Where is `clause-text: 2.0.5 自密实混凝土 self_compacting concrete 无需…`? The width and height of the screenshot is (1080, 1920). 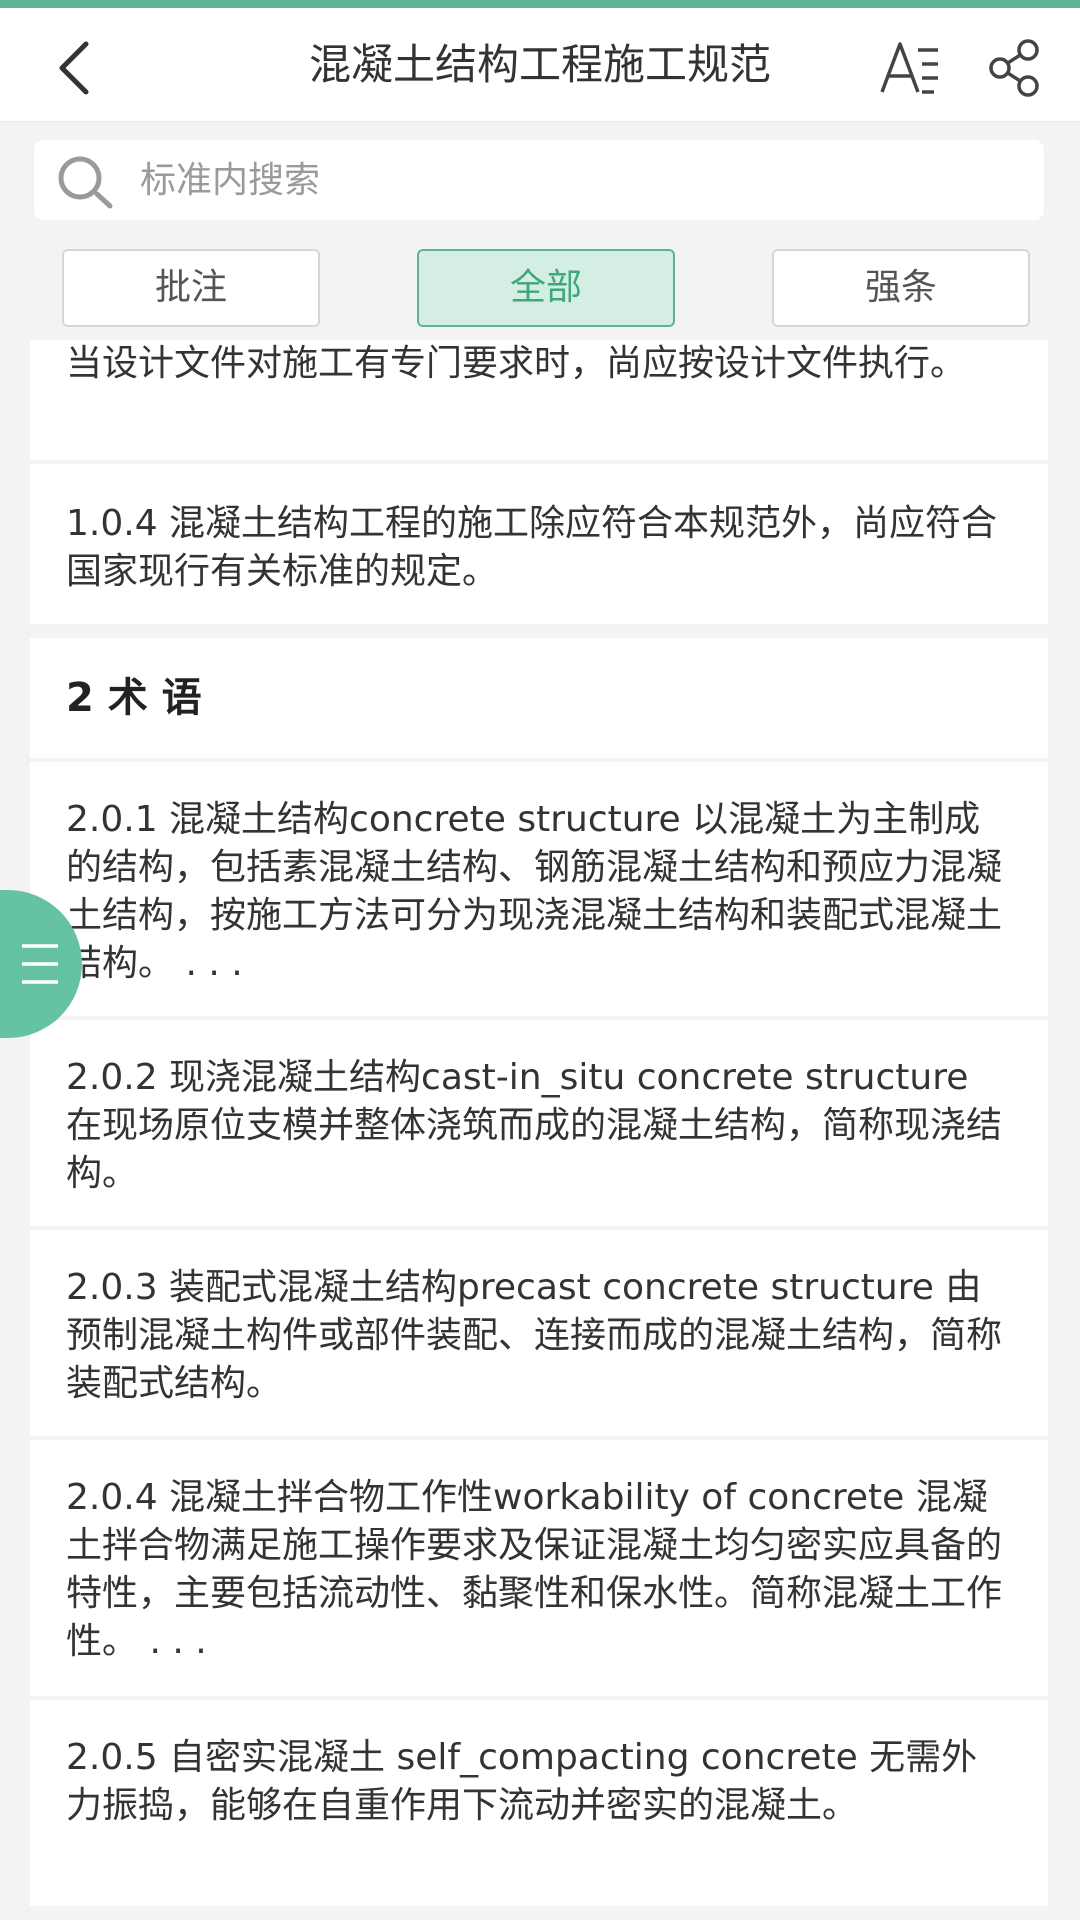 clause-text: 2.0.5 自密实混凝土 self_compacting concrete 无需… is located at coordinates (522, 1781).